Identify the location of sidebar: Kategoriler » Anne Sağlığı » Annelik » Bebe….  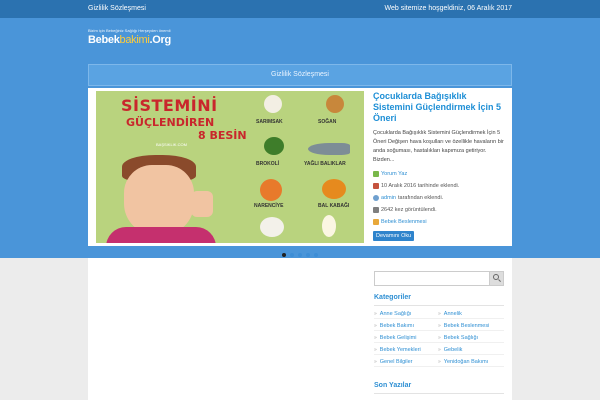
(440, 329).